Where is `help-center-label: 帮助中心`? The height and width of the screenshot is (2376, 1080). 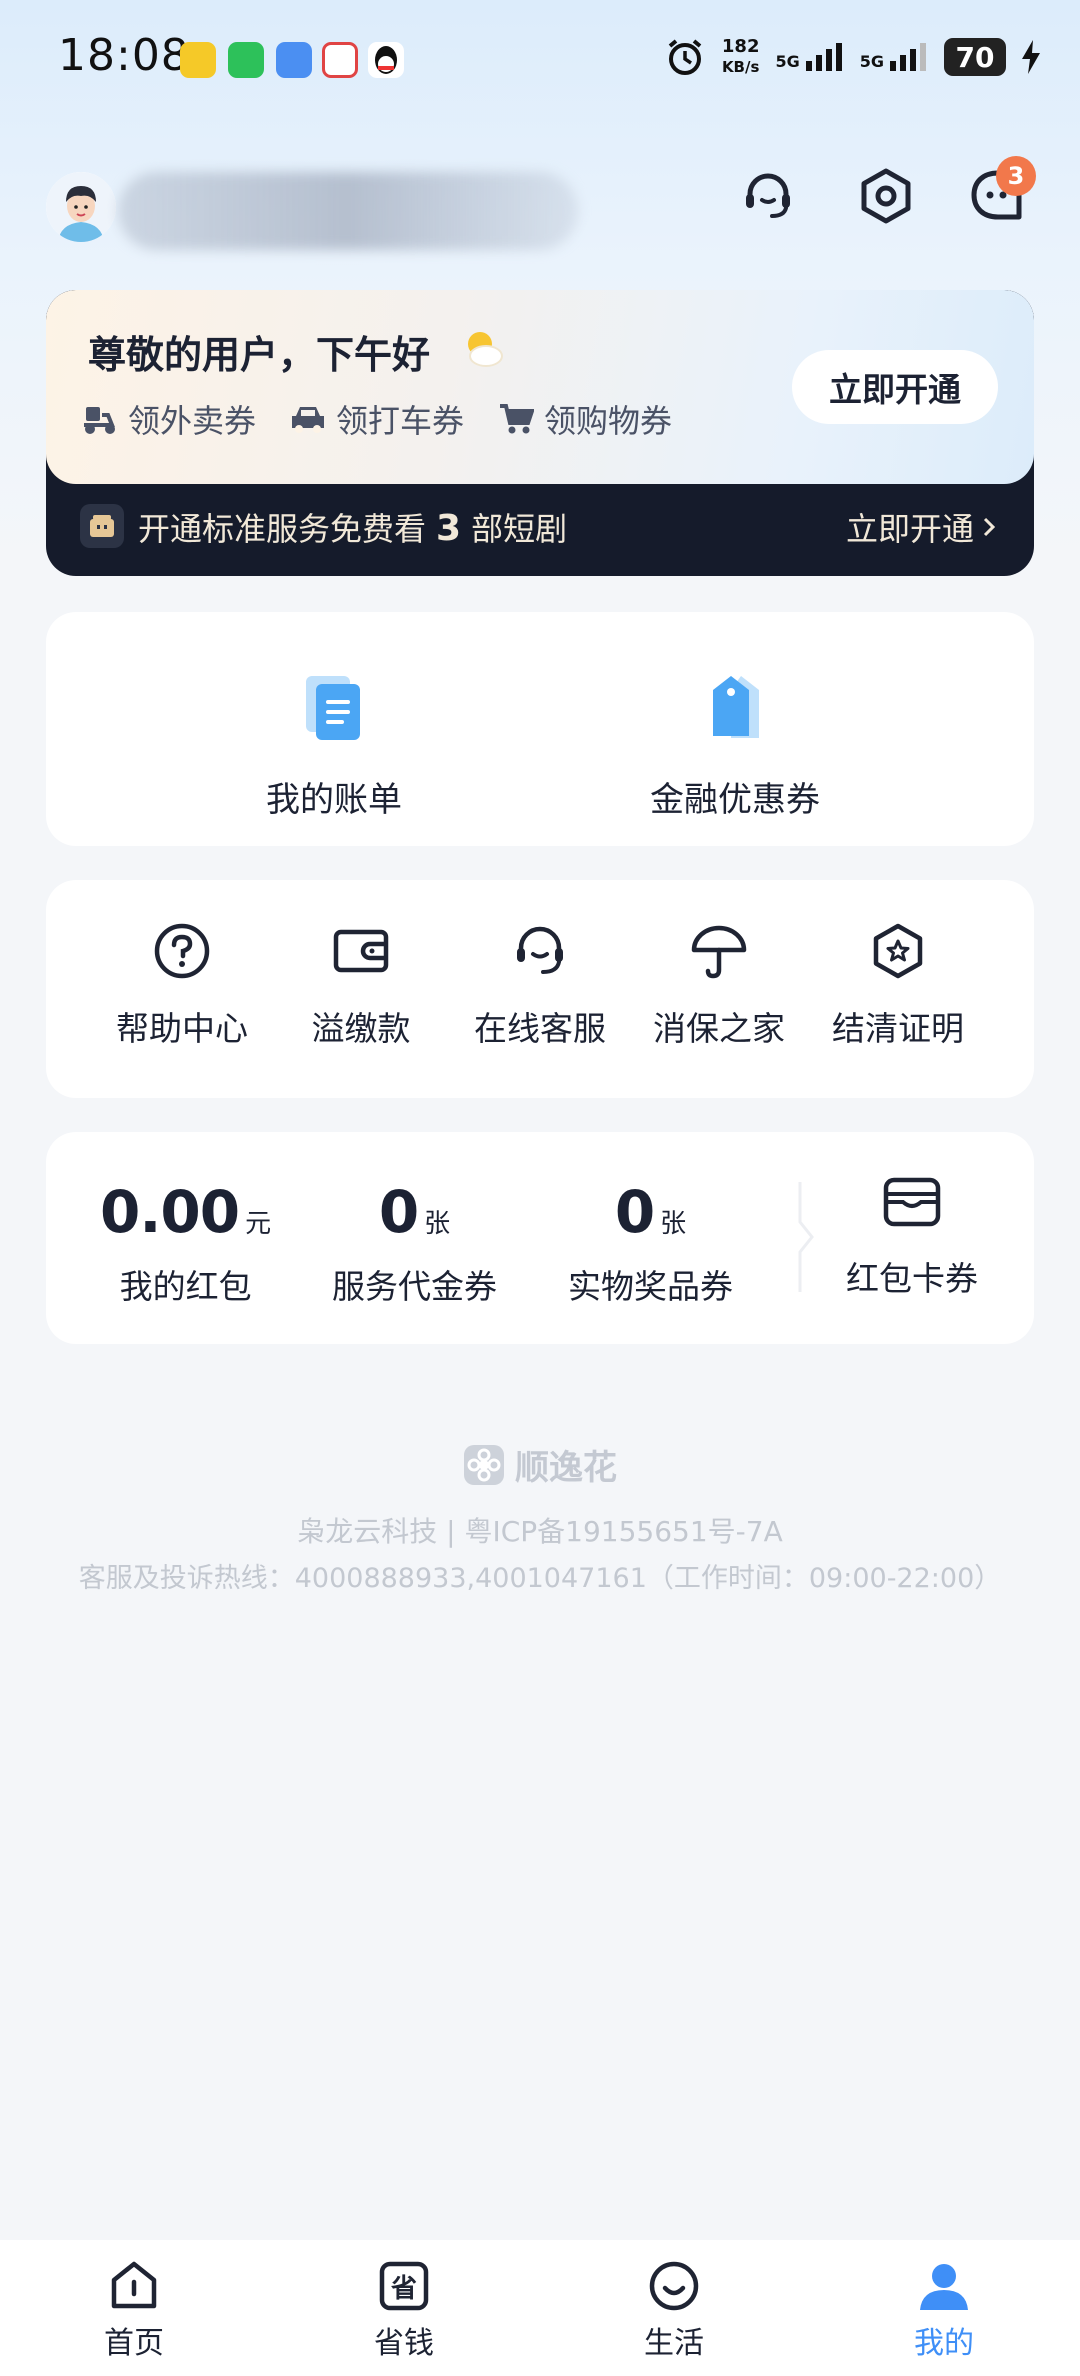 help-center-label: 帮助中心 is located at coordinates (182, 1028).